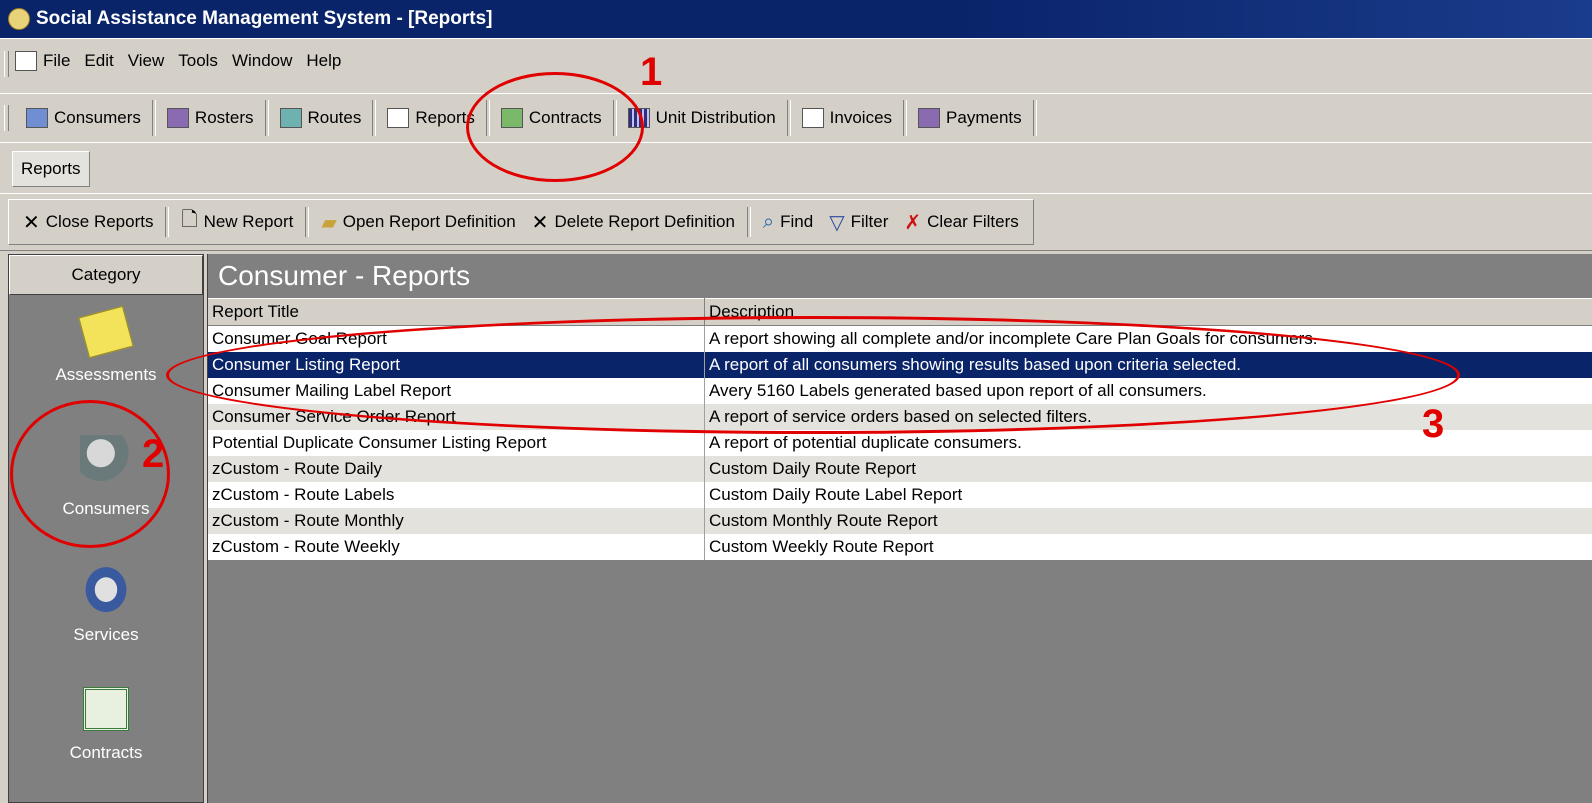 The image size is (1592, 803). I want to click on document-icon, so click(26, 61).